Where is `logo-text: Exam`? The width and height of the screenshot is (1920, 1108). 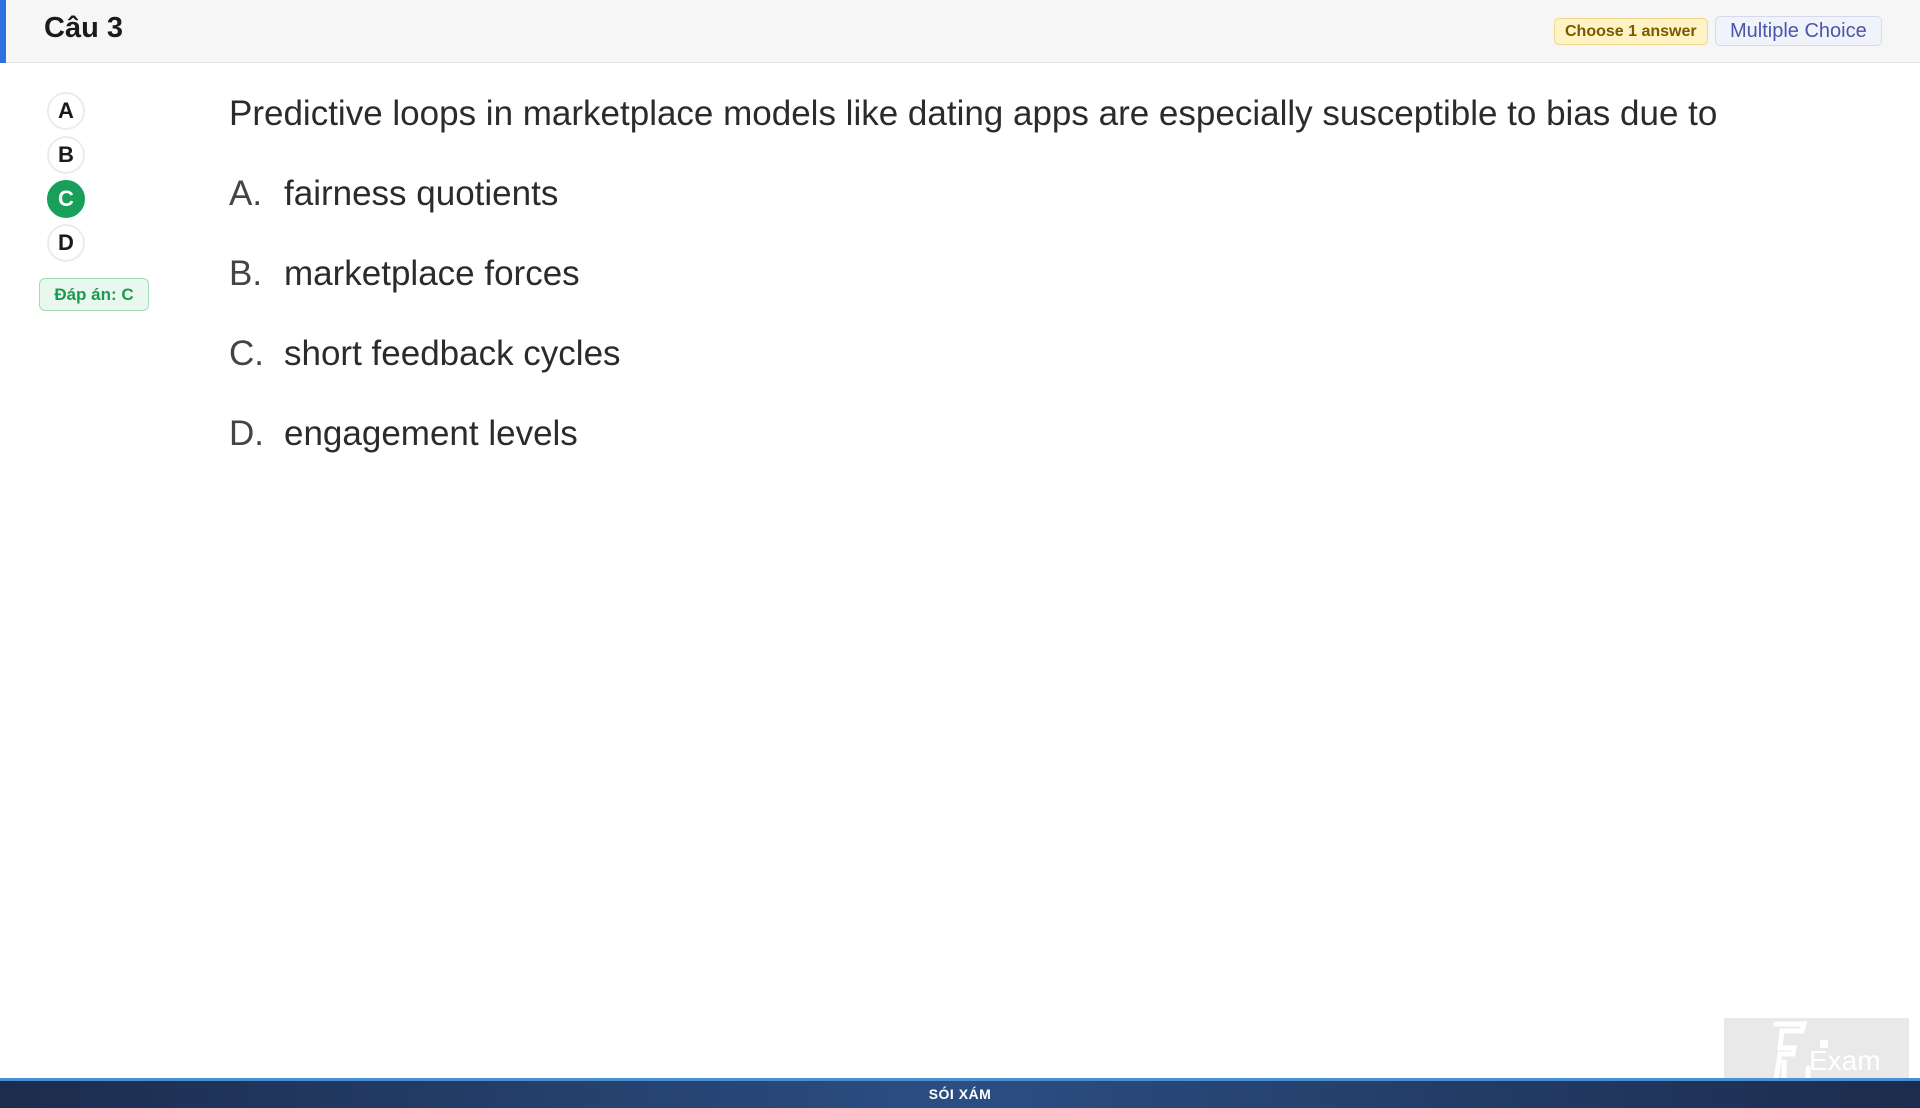
logo-text: Exam is located at coordinates (1845, 1060).